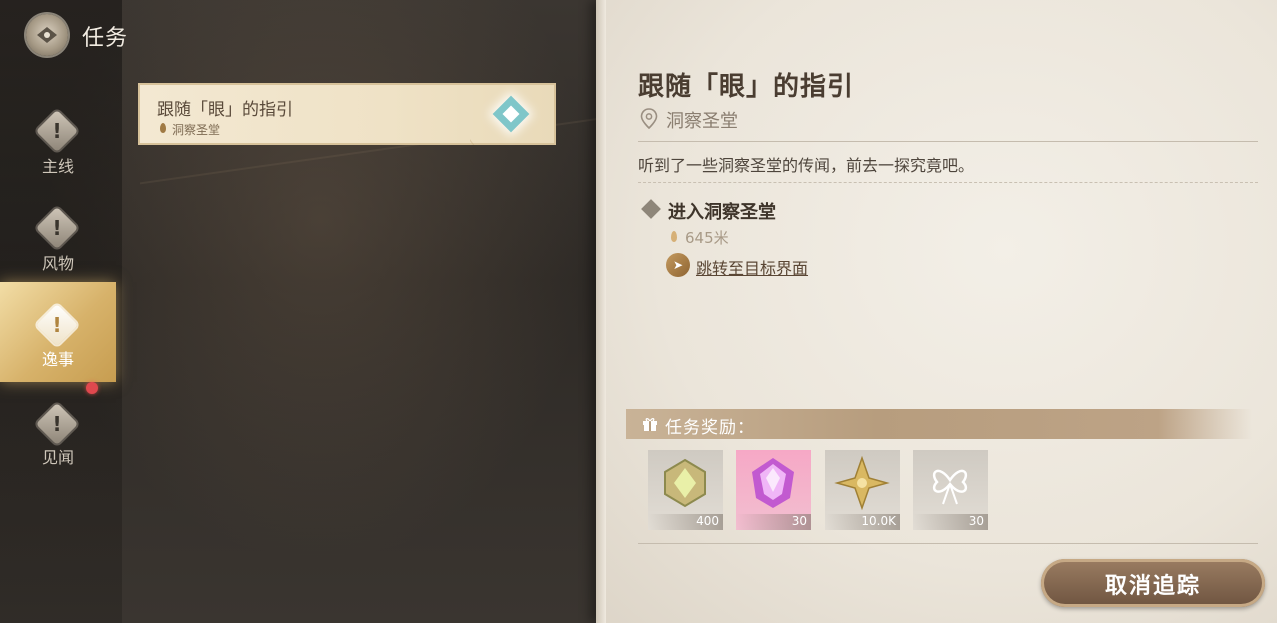  What do you see at coordinates (57, 457) in the screenshot?
I see `nav-label: 见闻` at bounding box center [57, 457].